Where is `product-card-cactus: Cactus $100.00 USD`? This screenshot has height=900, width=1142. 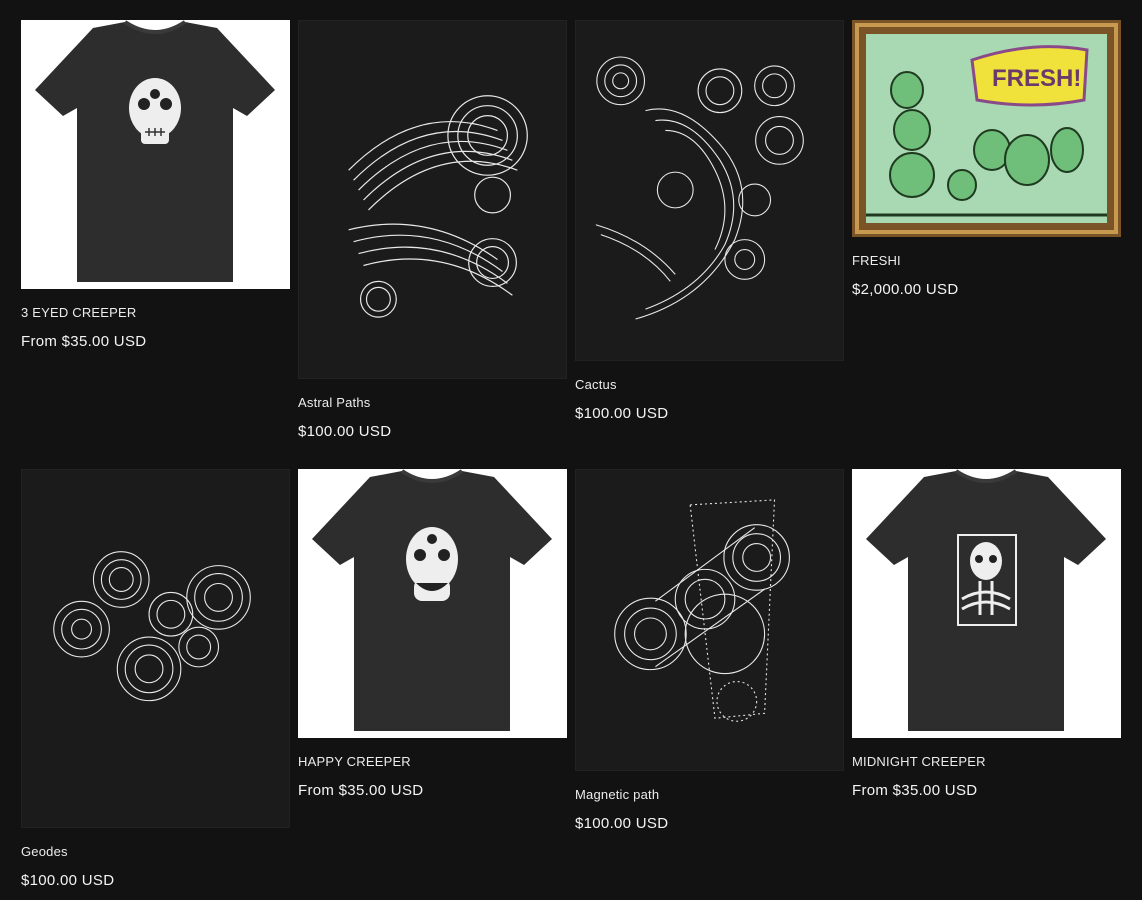
product-card-cactus: Cactus $100.00 USD is located at coordinates (709, 221).